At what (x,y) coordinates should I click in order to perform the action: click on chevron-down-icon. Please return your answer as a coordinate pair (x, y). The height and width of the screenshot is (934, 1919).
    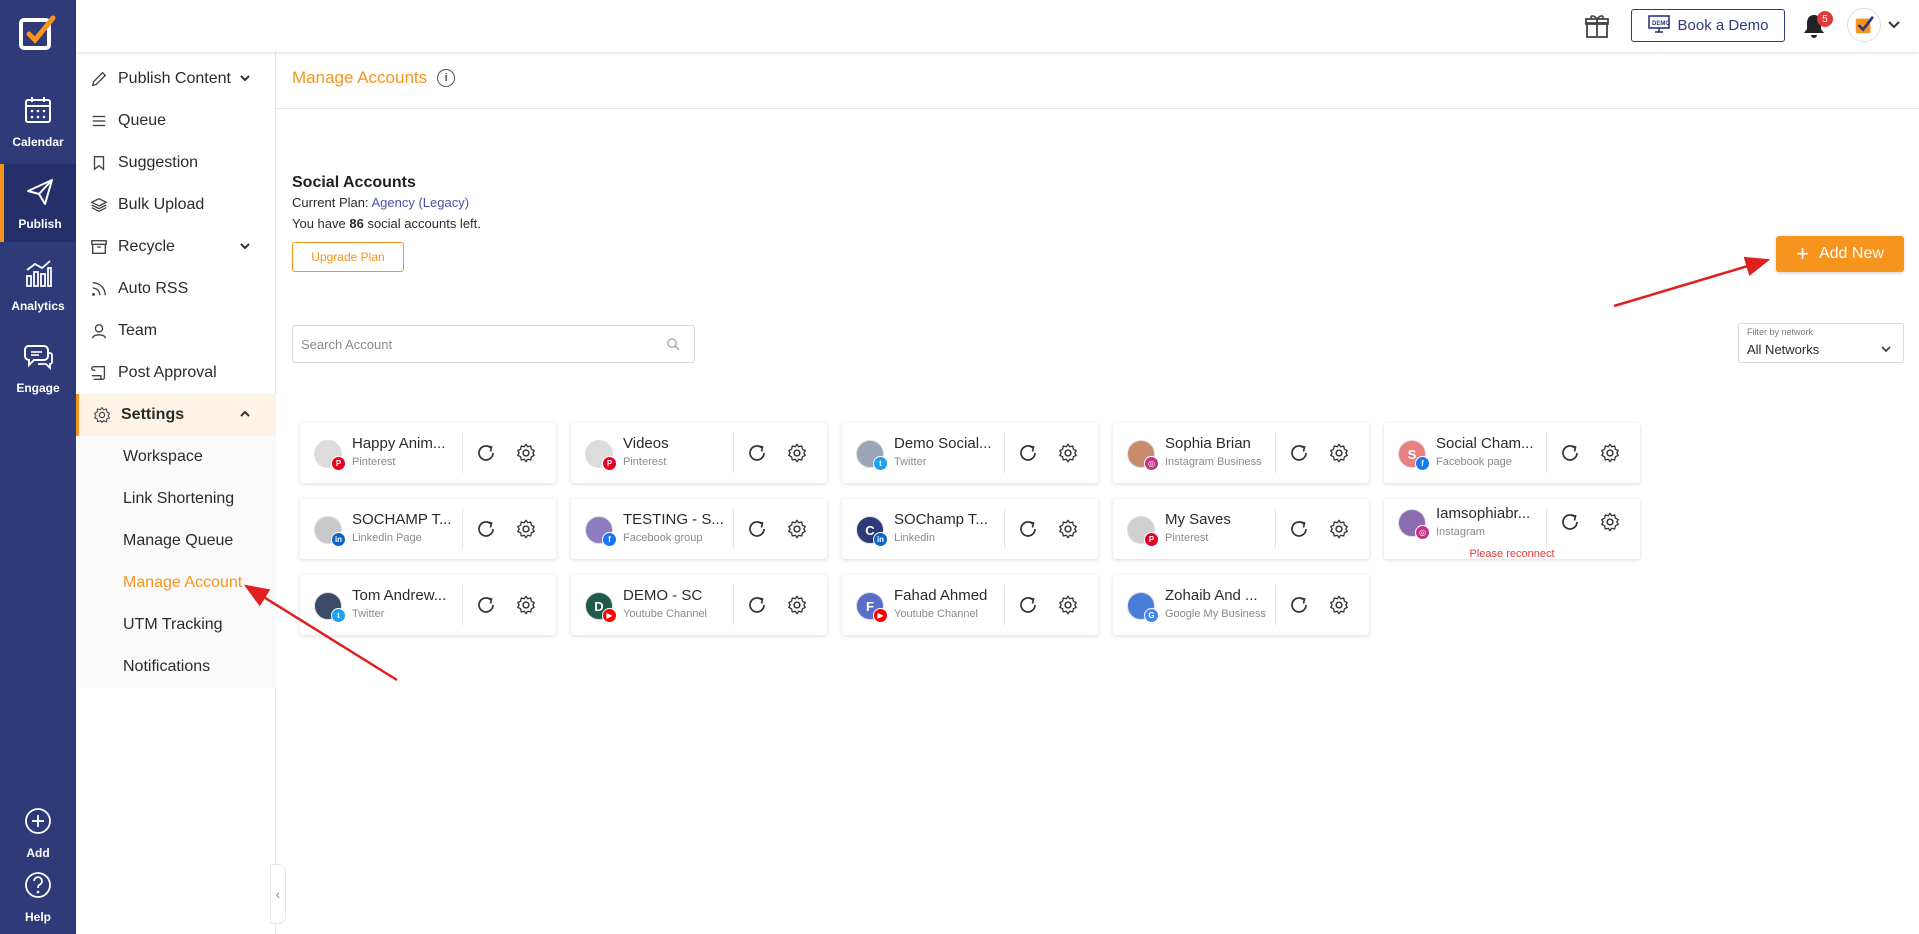
    Looking at the image, I should click on (1894, 25).